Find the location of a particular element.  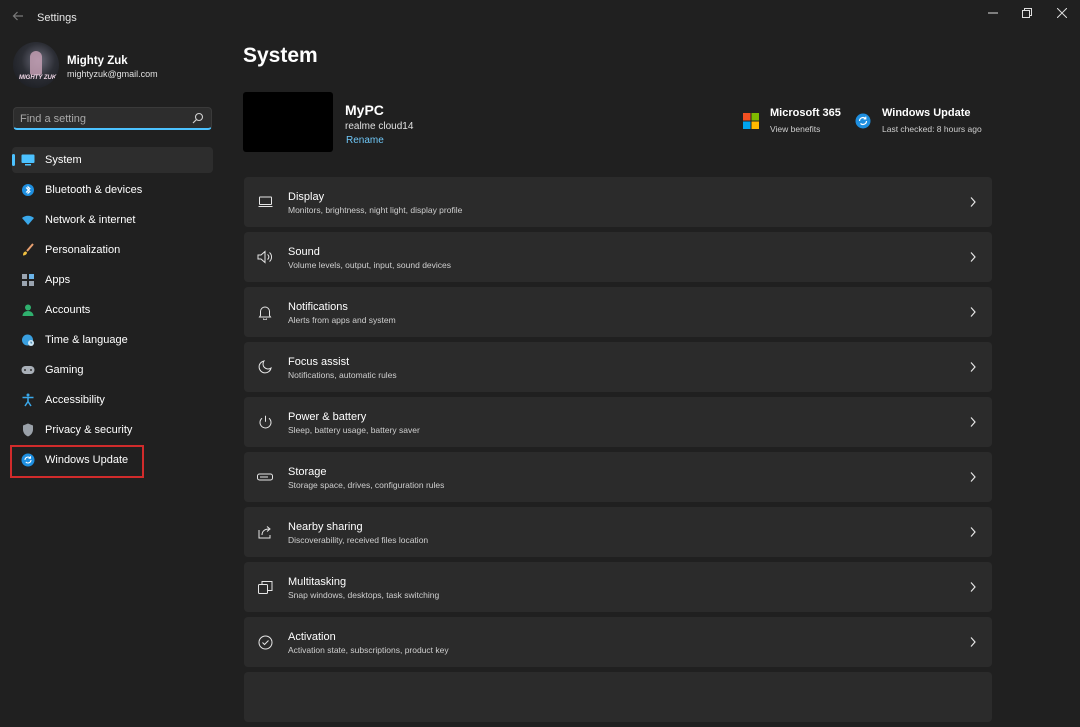

card-subtitle: Sleep, battery usage, battery saver is located at coordinates (354, 430).